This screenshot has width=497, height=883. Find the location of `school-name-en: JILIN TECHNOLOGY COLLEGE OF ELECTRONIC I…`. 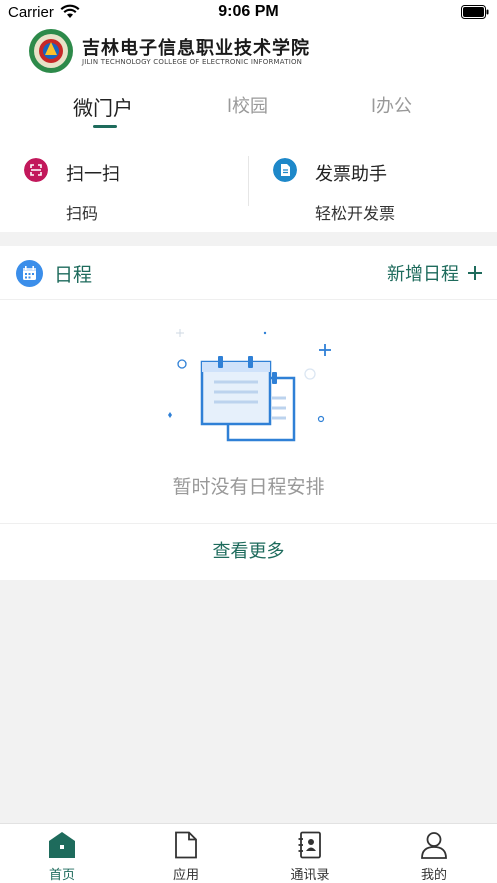

school-name-en: JILIN TECHNOLOGY COLLEGE OF ELECTRONIC I… is located at coordinates (192, 62).